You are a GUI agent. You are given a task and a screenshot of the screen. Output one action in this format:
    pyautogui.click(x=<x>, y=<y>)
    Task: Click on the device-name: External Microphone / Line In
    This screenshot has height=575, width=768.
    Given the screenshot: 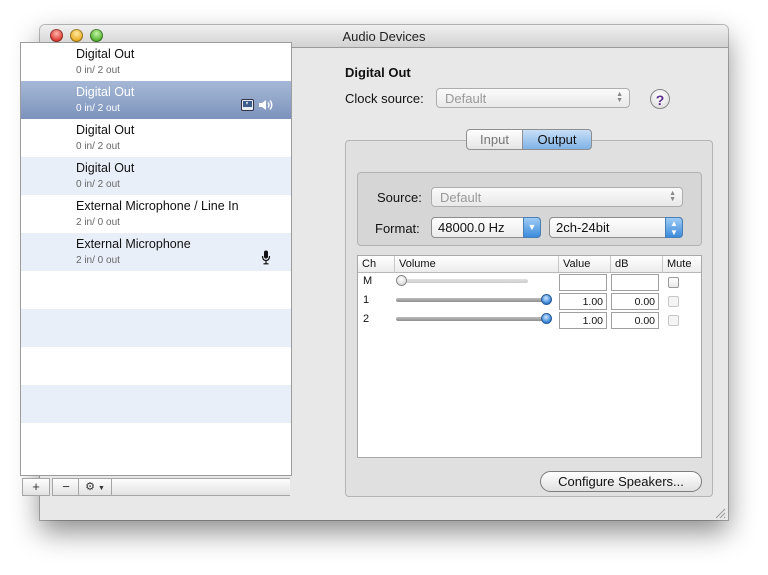 What is the action you would take?
    pyautogui.click(x=157, y=206)
    